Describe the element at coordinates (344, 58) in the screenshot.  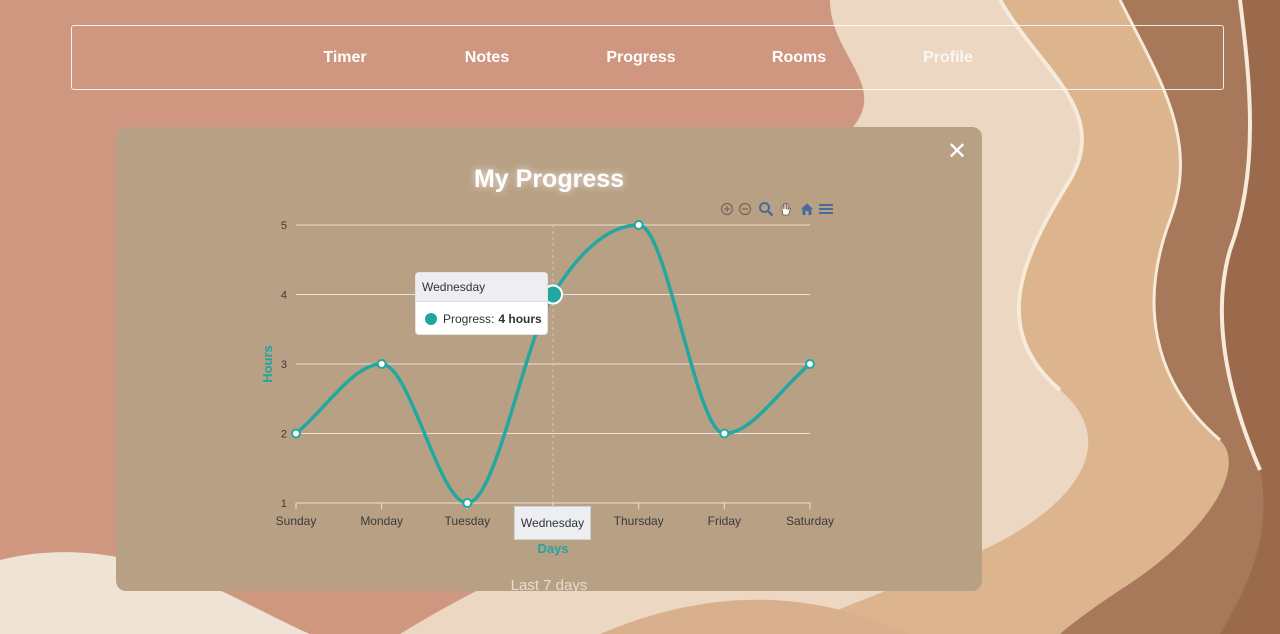
I see `nav-timer: Timer` at that location.